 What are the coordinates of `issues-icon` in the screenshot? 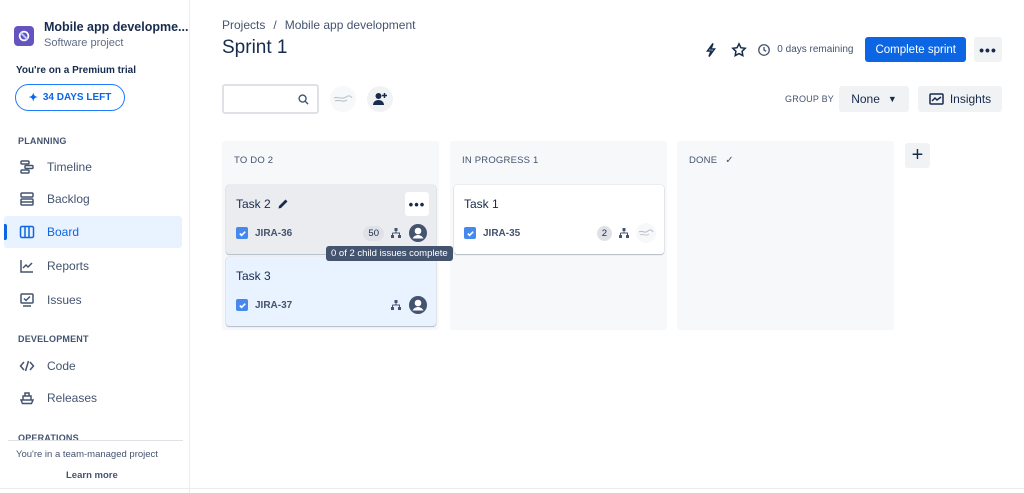 It's located at (27, 300).